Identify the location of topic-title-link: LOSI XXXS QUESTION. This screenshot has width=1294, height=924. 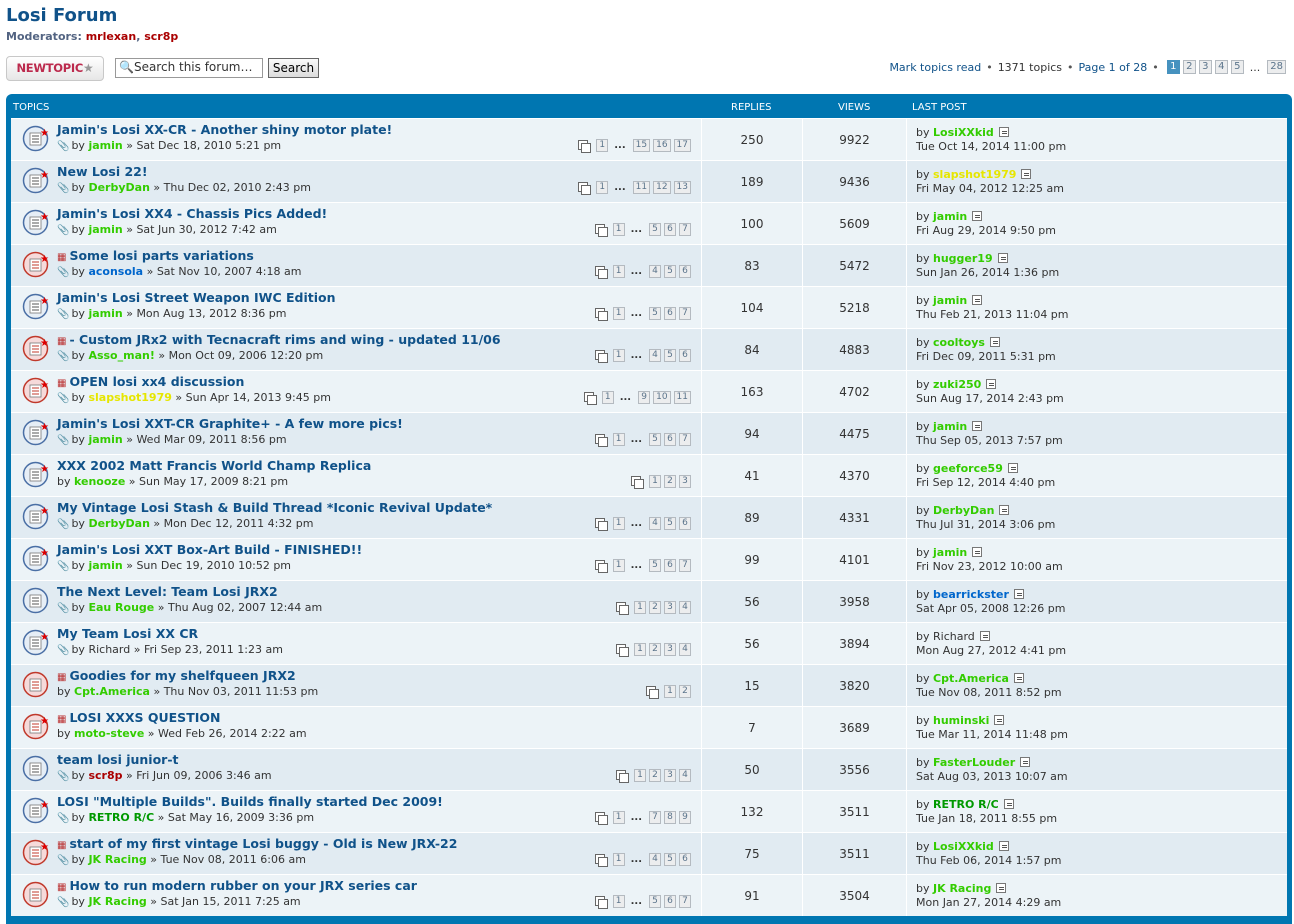
(144, 717).